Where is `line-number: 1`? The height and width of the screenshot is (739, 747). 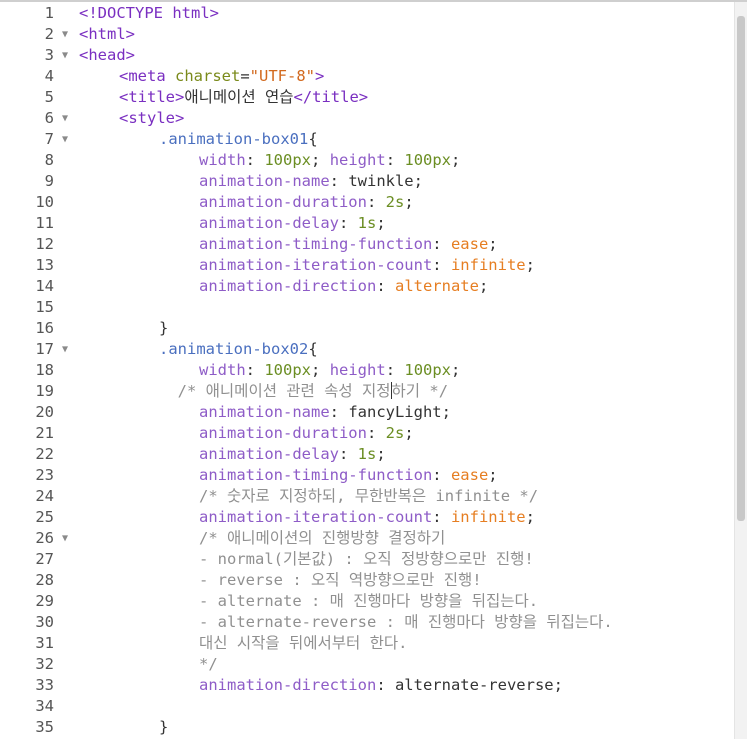 line-number: 1 is located at coordinates (49, 13).